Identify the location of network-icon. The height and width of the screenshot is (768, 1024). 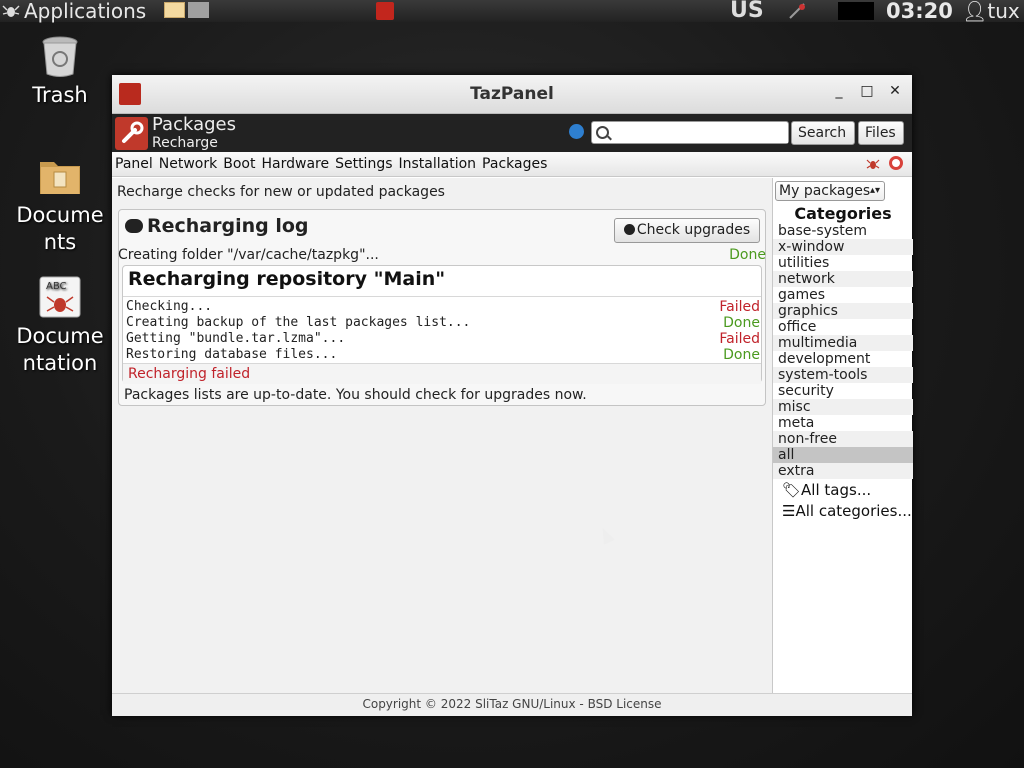
(798, 11).